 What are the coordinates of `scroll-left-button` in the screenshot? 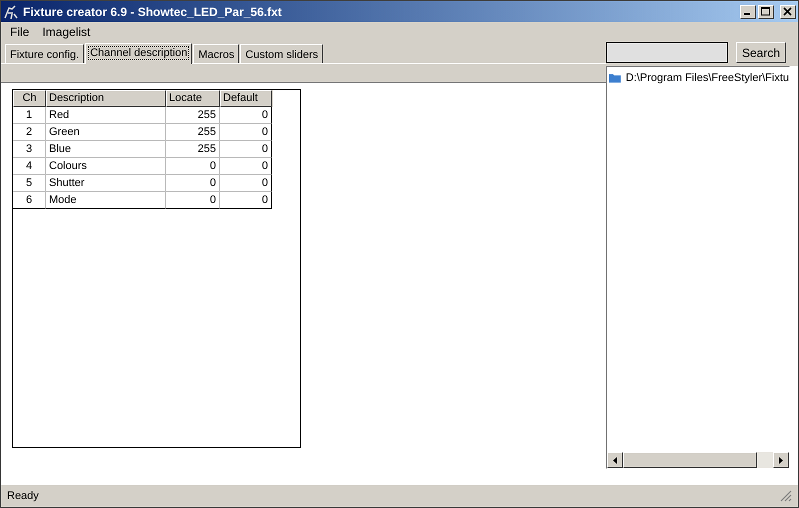 It's located at (615, 460).